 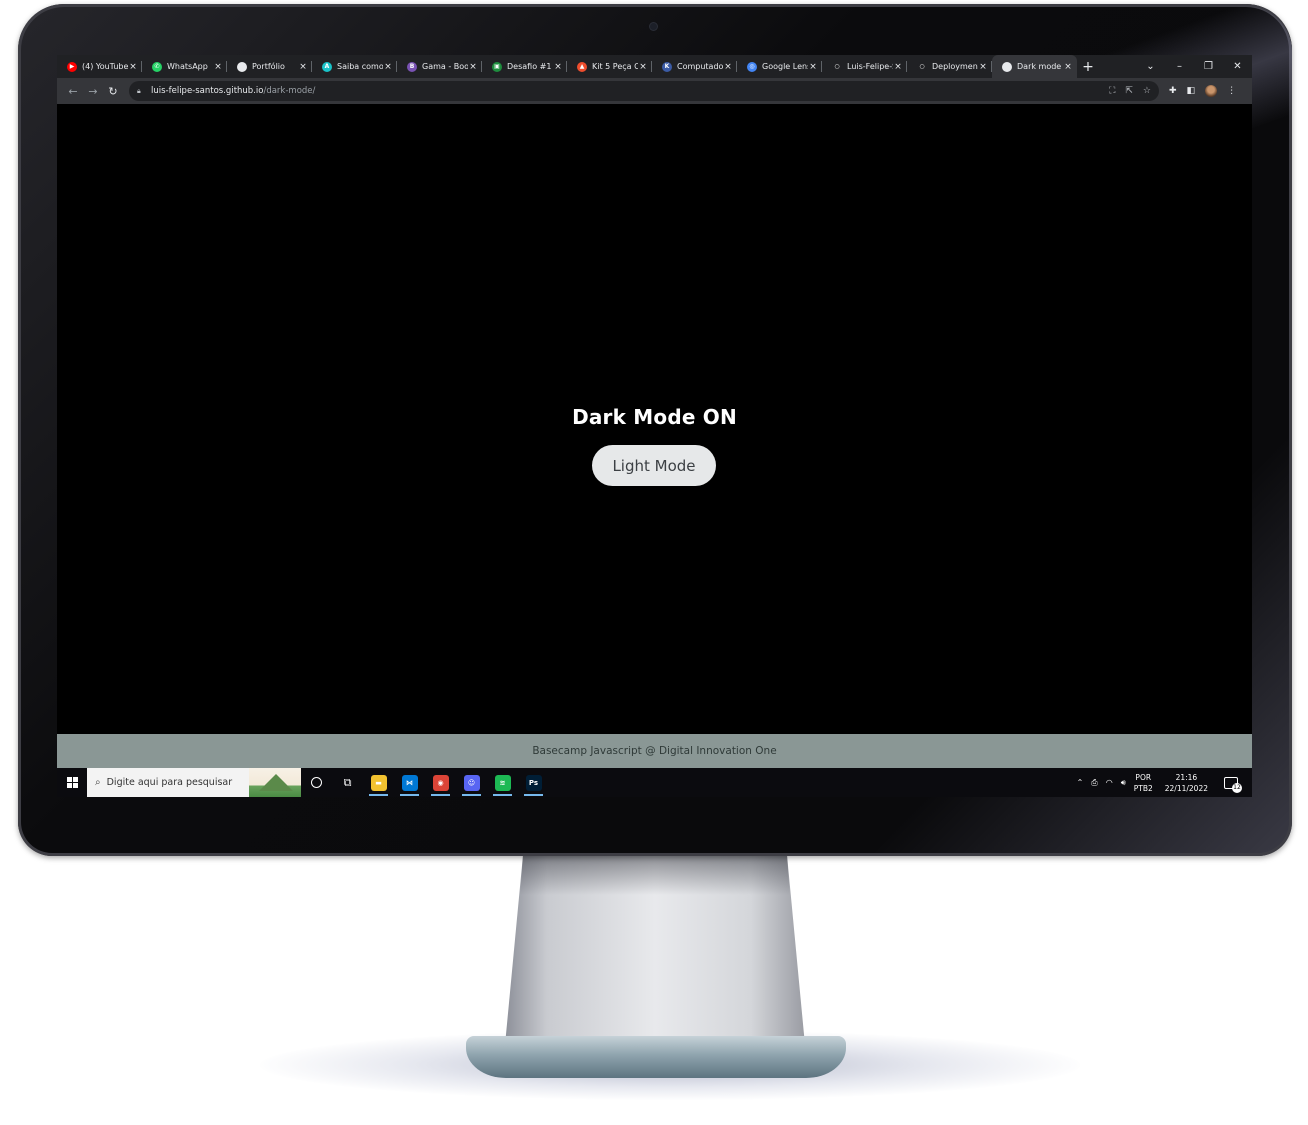 What do you see at coordinates (1211, 91) in the screenshot?
I see `profile-avatar` at bounding box center [1211, 91].